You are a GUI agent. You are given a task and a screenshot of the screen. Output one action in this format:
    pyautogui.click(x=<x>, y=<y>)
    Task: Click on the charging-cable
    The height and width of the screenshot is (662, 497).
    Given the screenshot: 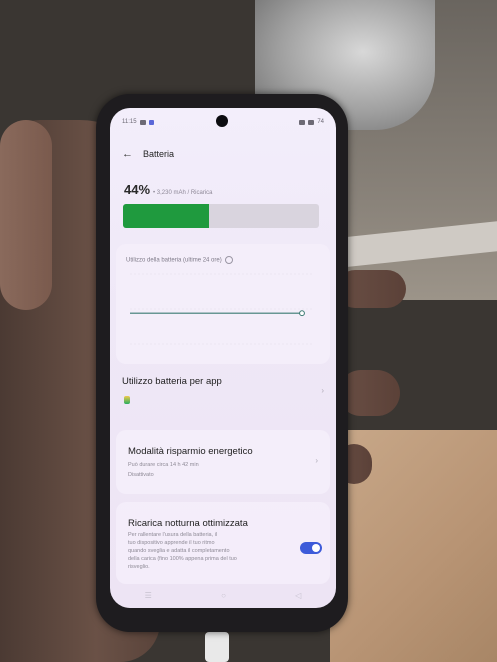 What is the action you would take?
    pyautogui.click(x=217, y=647)
    